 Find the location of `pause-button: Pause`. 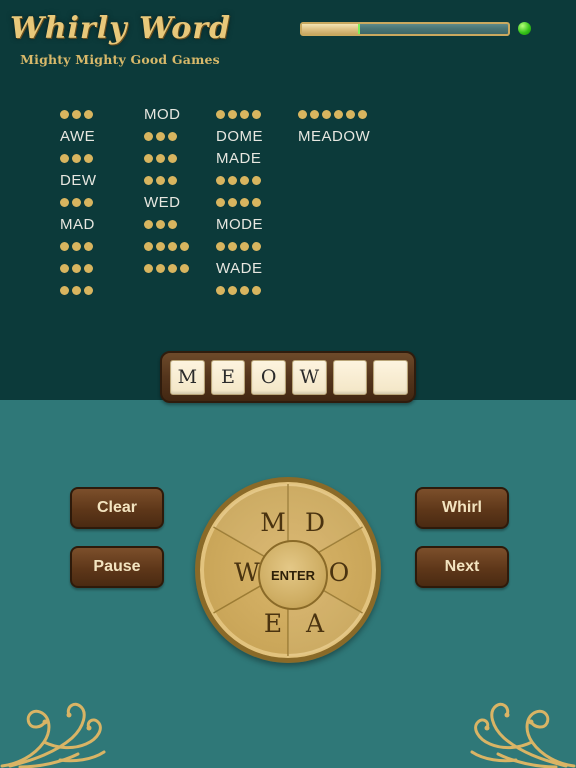

pause-button: Pause is located at coordinates (117, 567).